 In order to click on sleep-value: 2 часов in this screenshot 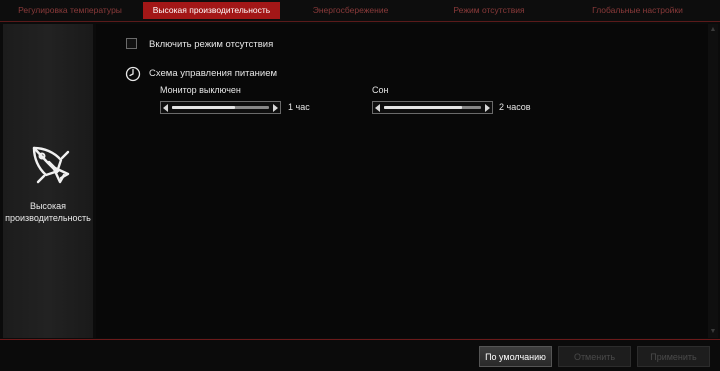, I will do `click(515, 107)`.